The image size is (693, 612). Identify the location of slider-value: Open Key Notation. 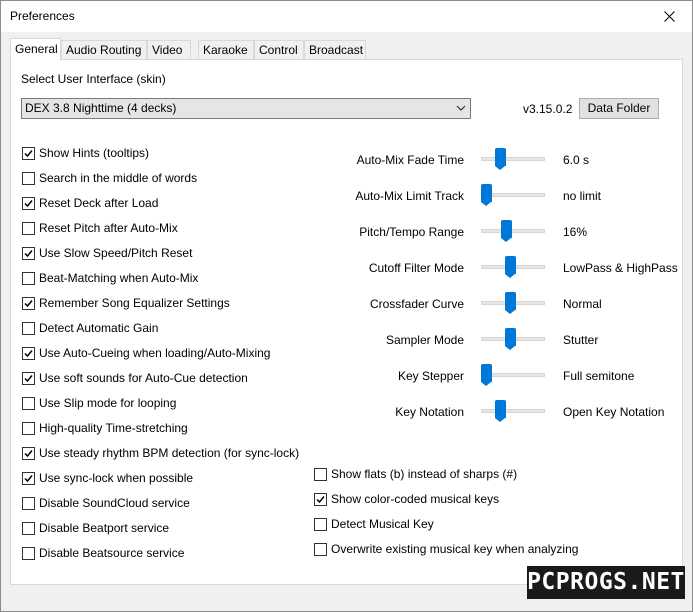
(614, 412).